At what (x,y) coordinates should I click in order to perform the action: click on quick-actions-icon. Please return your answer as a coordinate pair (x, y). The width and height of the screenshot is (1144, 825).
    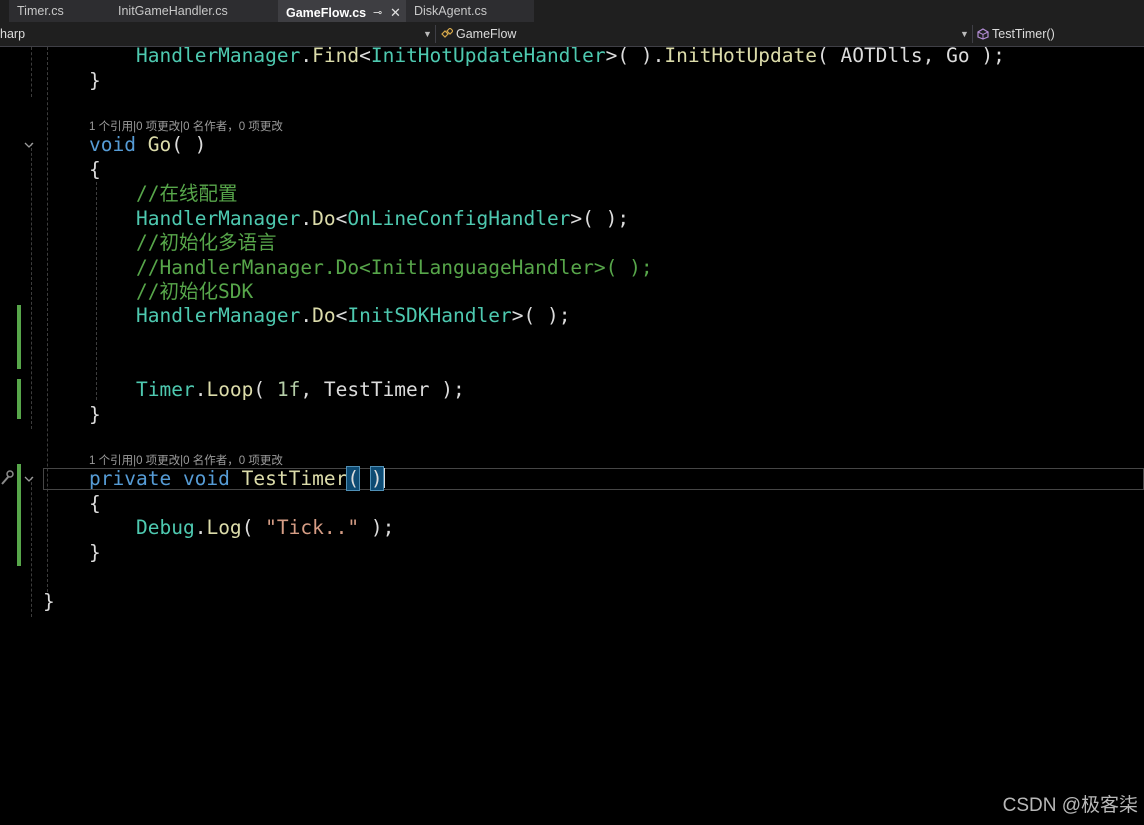
    Looking at the image, I should click on (7, 477).